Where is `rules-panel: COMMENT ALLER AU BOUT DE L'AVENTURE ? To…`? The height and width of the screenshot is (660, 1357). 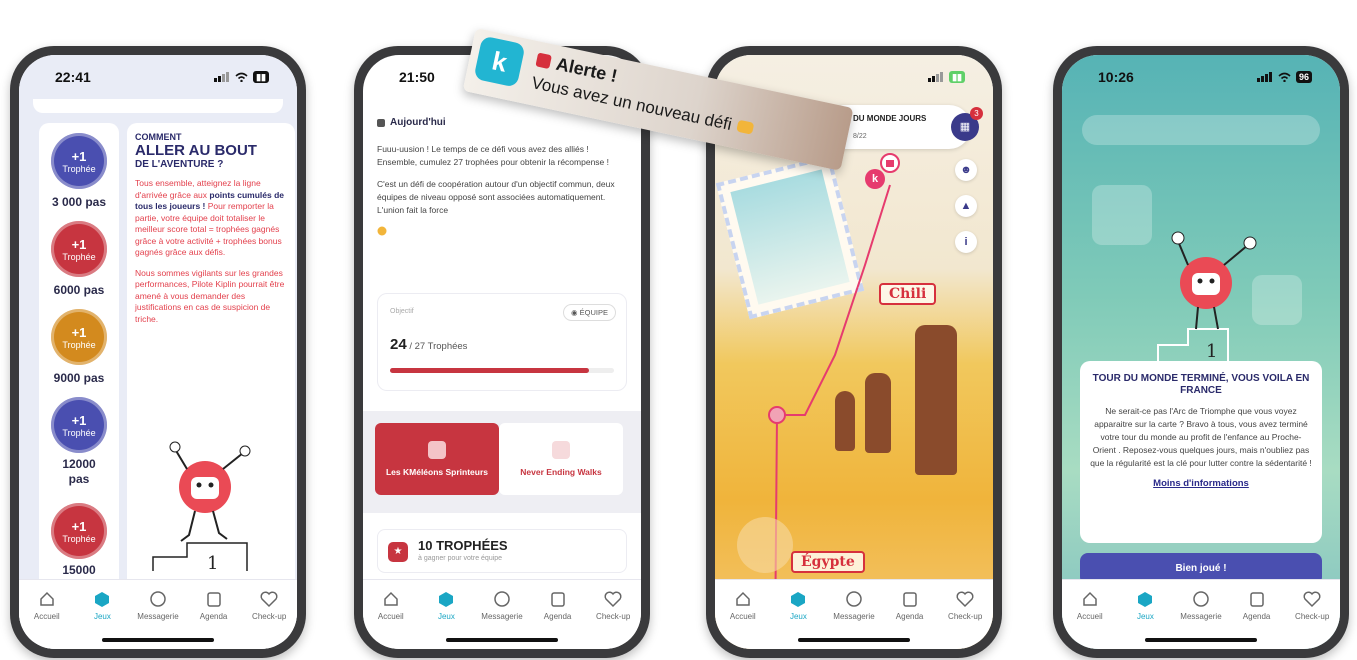
rules-panel: COMMENT ALLER AU BOUT DE L'AVENTURE ? To… is located at coordinates (211, 363).